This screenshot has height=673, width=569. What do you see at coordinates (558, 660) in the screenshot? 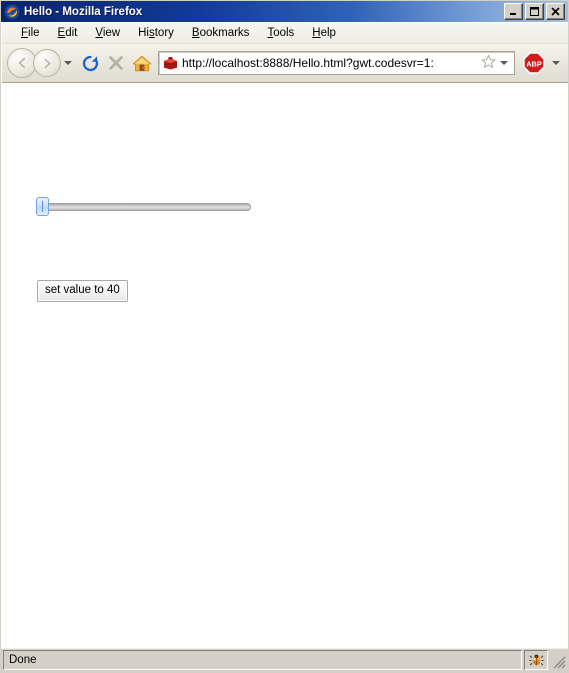
I see `resize-grip` at bounding box center [558, 660].